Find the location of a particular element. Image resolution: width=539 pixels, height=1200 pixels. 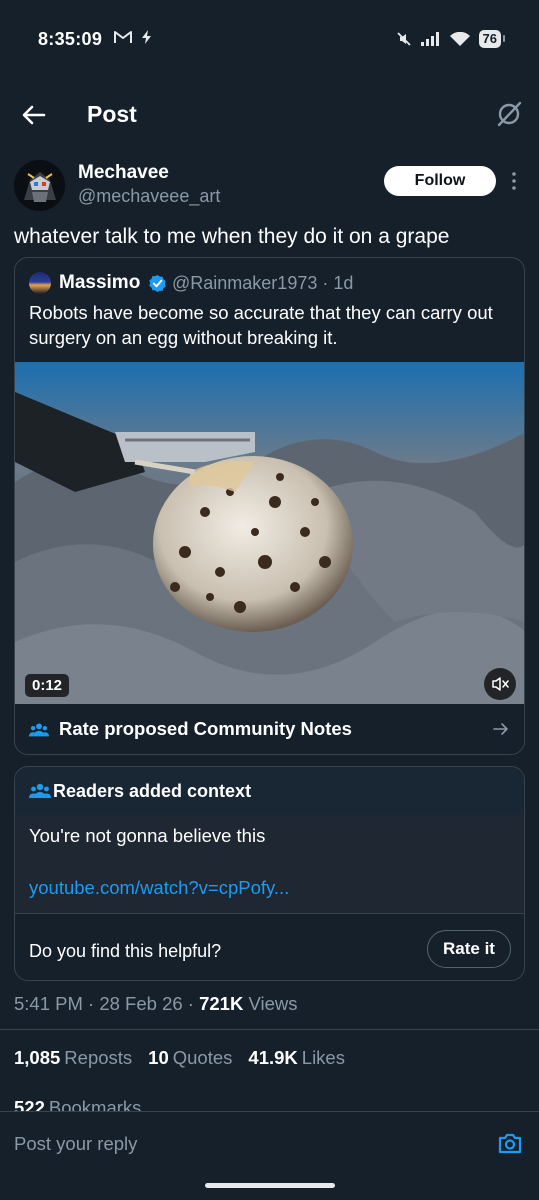

context-text: You're not gonna believe this is located at coordinates (147, 835).